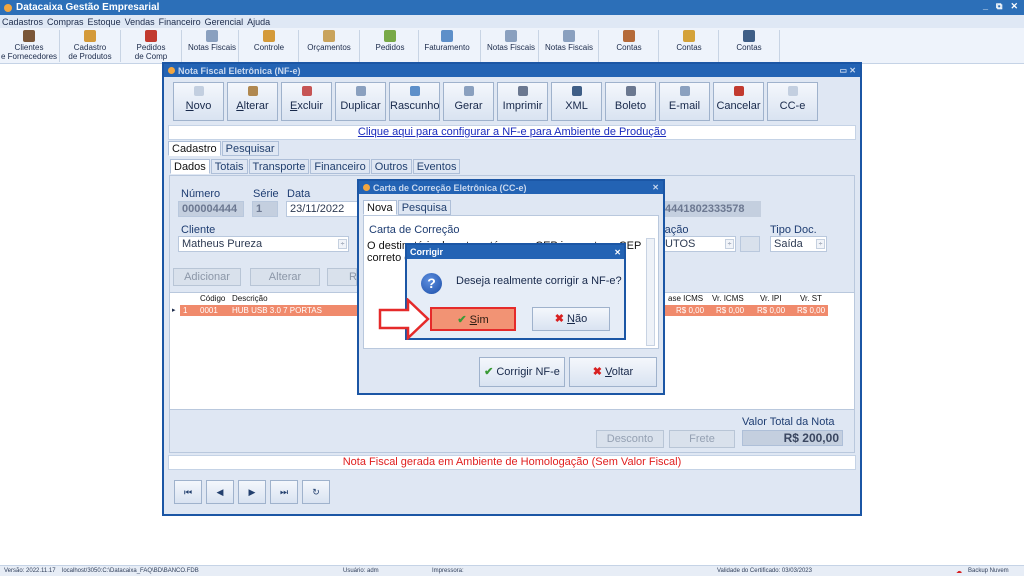 The height and width of the screenshot is (576, 1024). I want to click on app-logo-icon, so click(8, 7).